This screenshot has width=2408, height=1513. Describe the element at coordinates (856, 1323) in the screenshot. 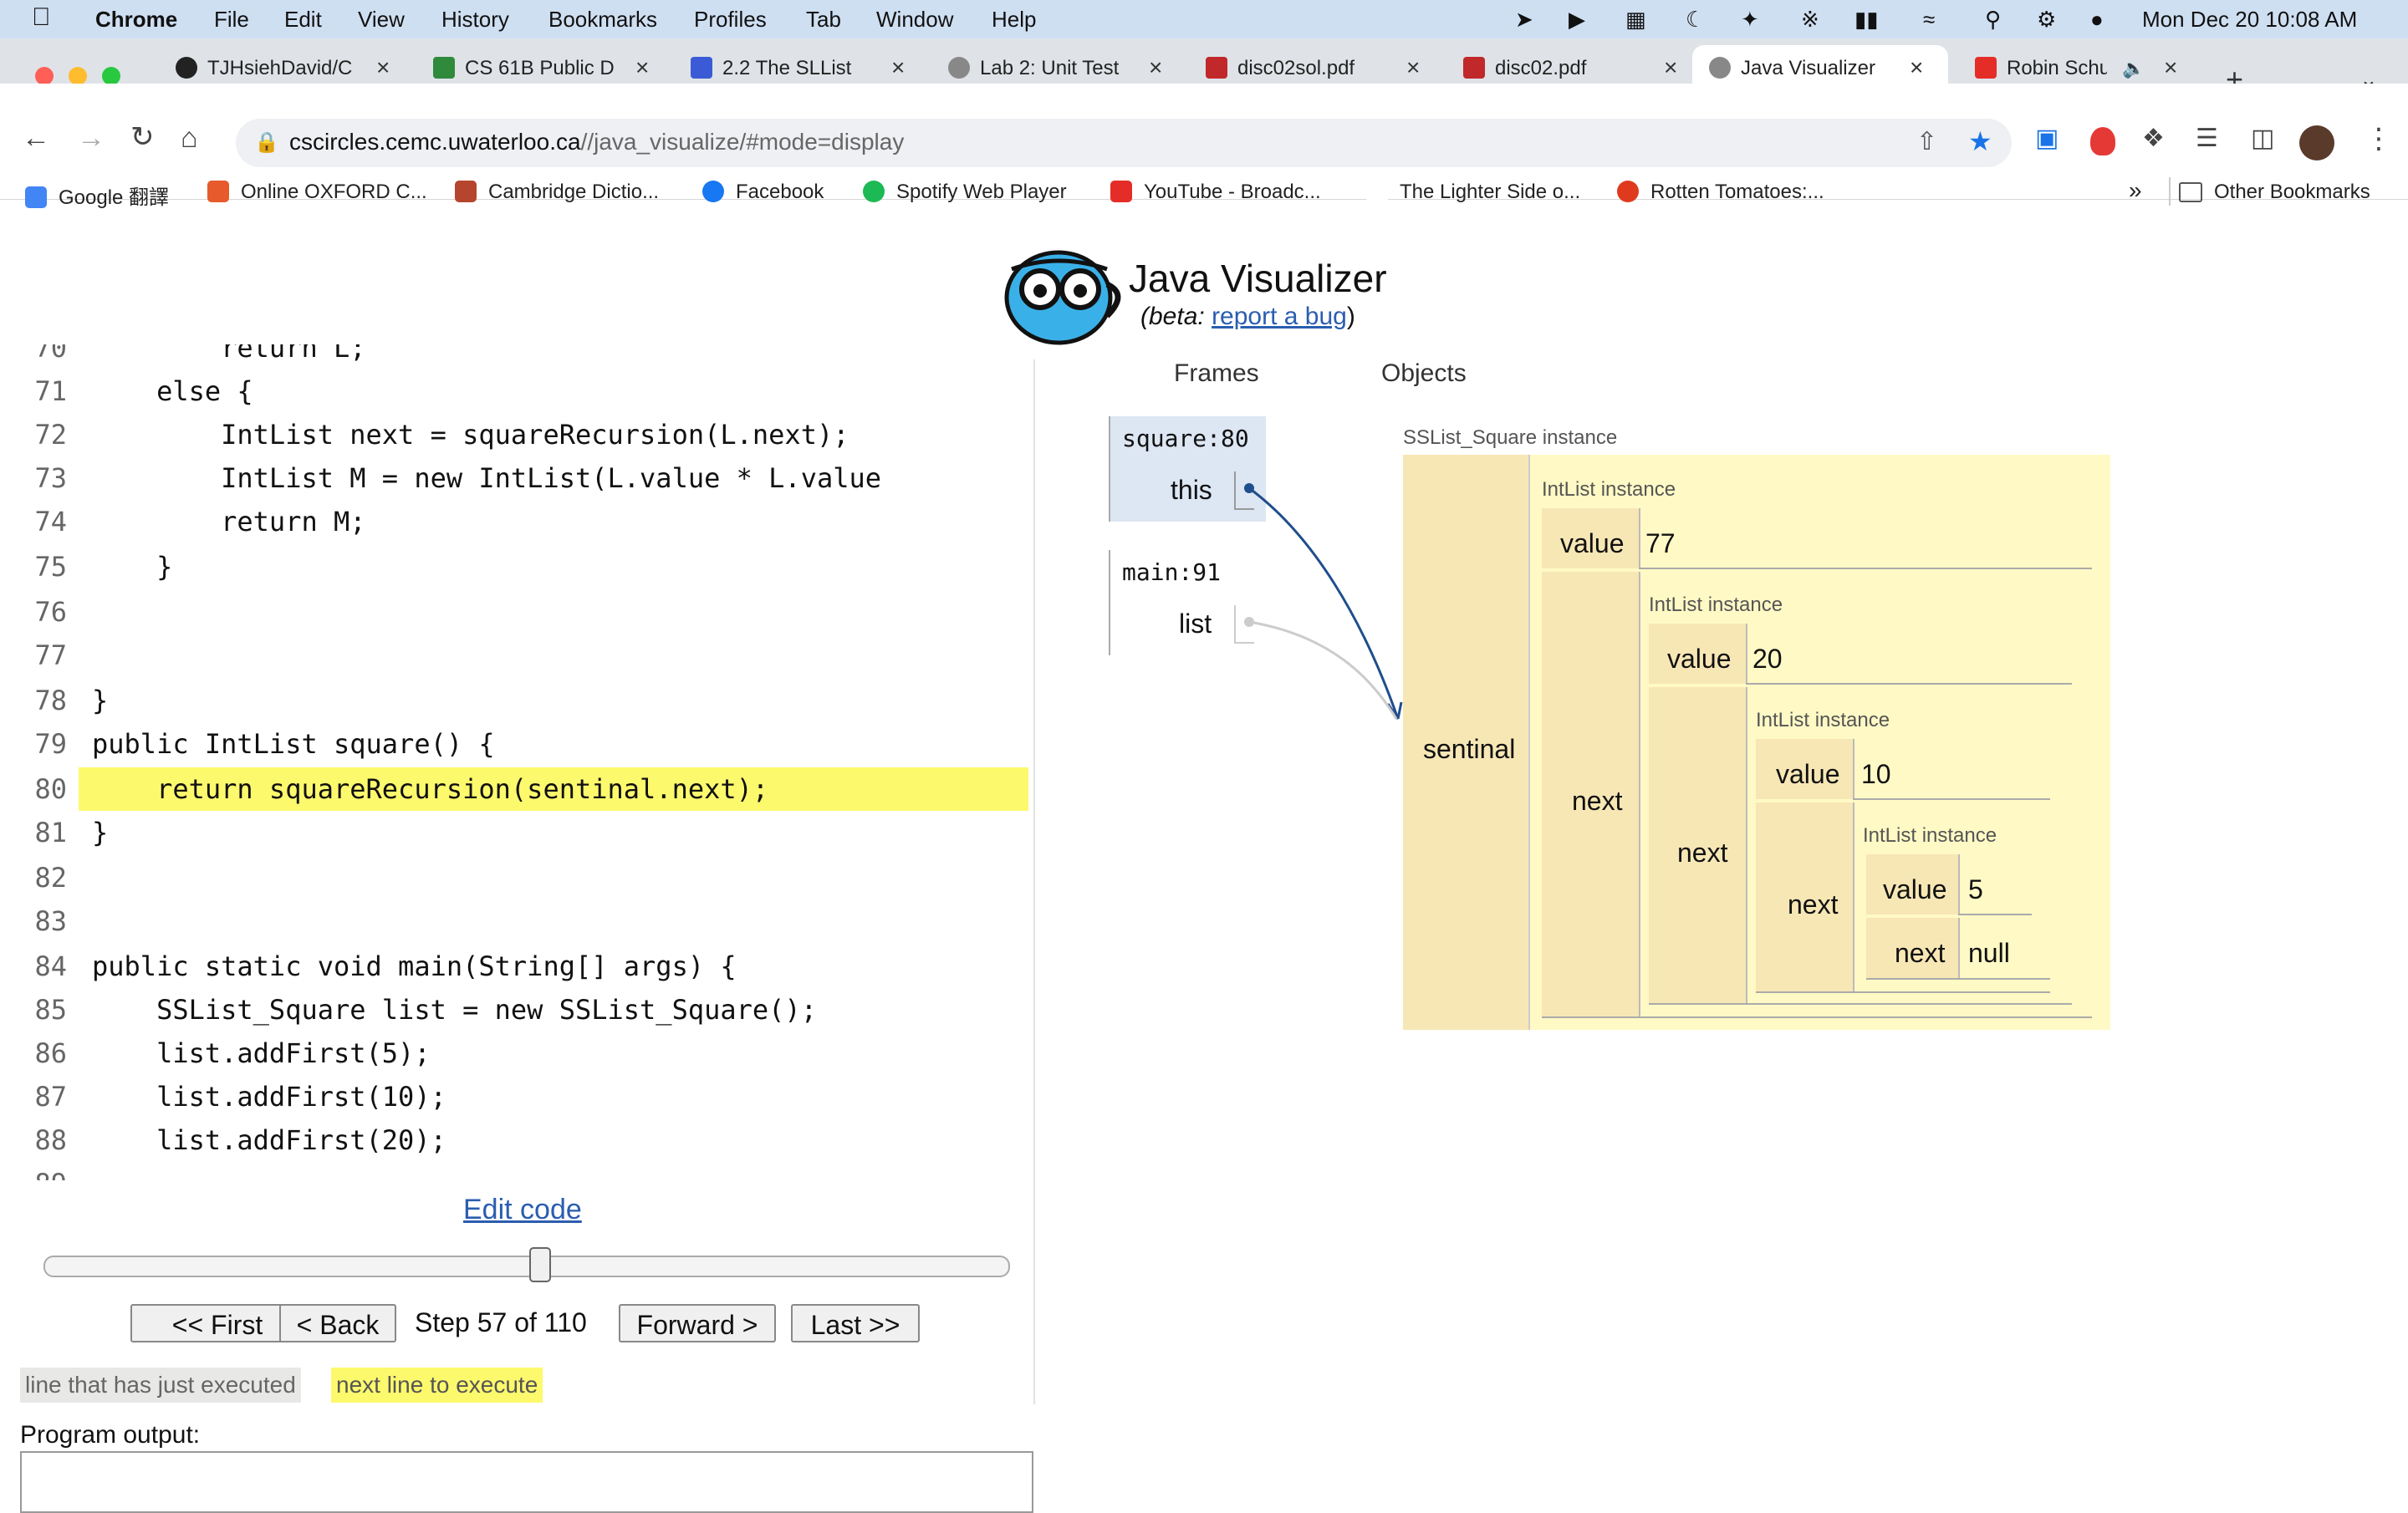

I see `last-step-button: Last >>` at that location.